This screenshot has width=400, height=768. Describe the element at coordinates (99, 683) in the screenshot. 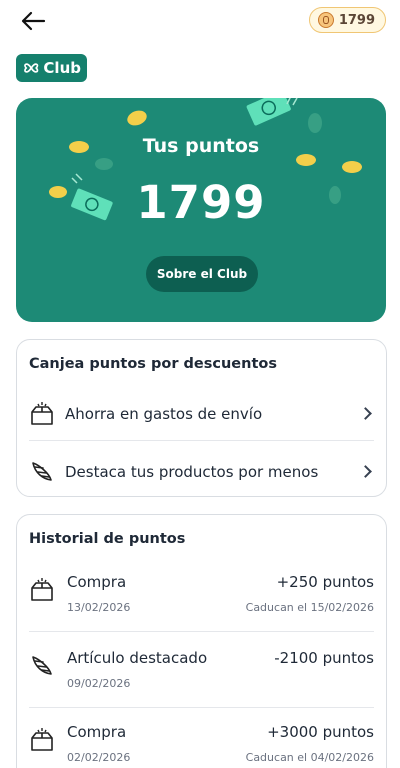

I see `history-item-date: 09/02/2026` at that location.